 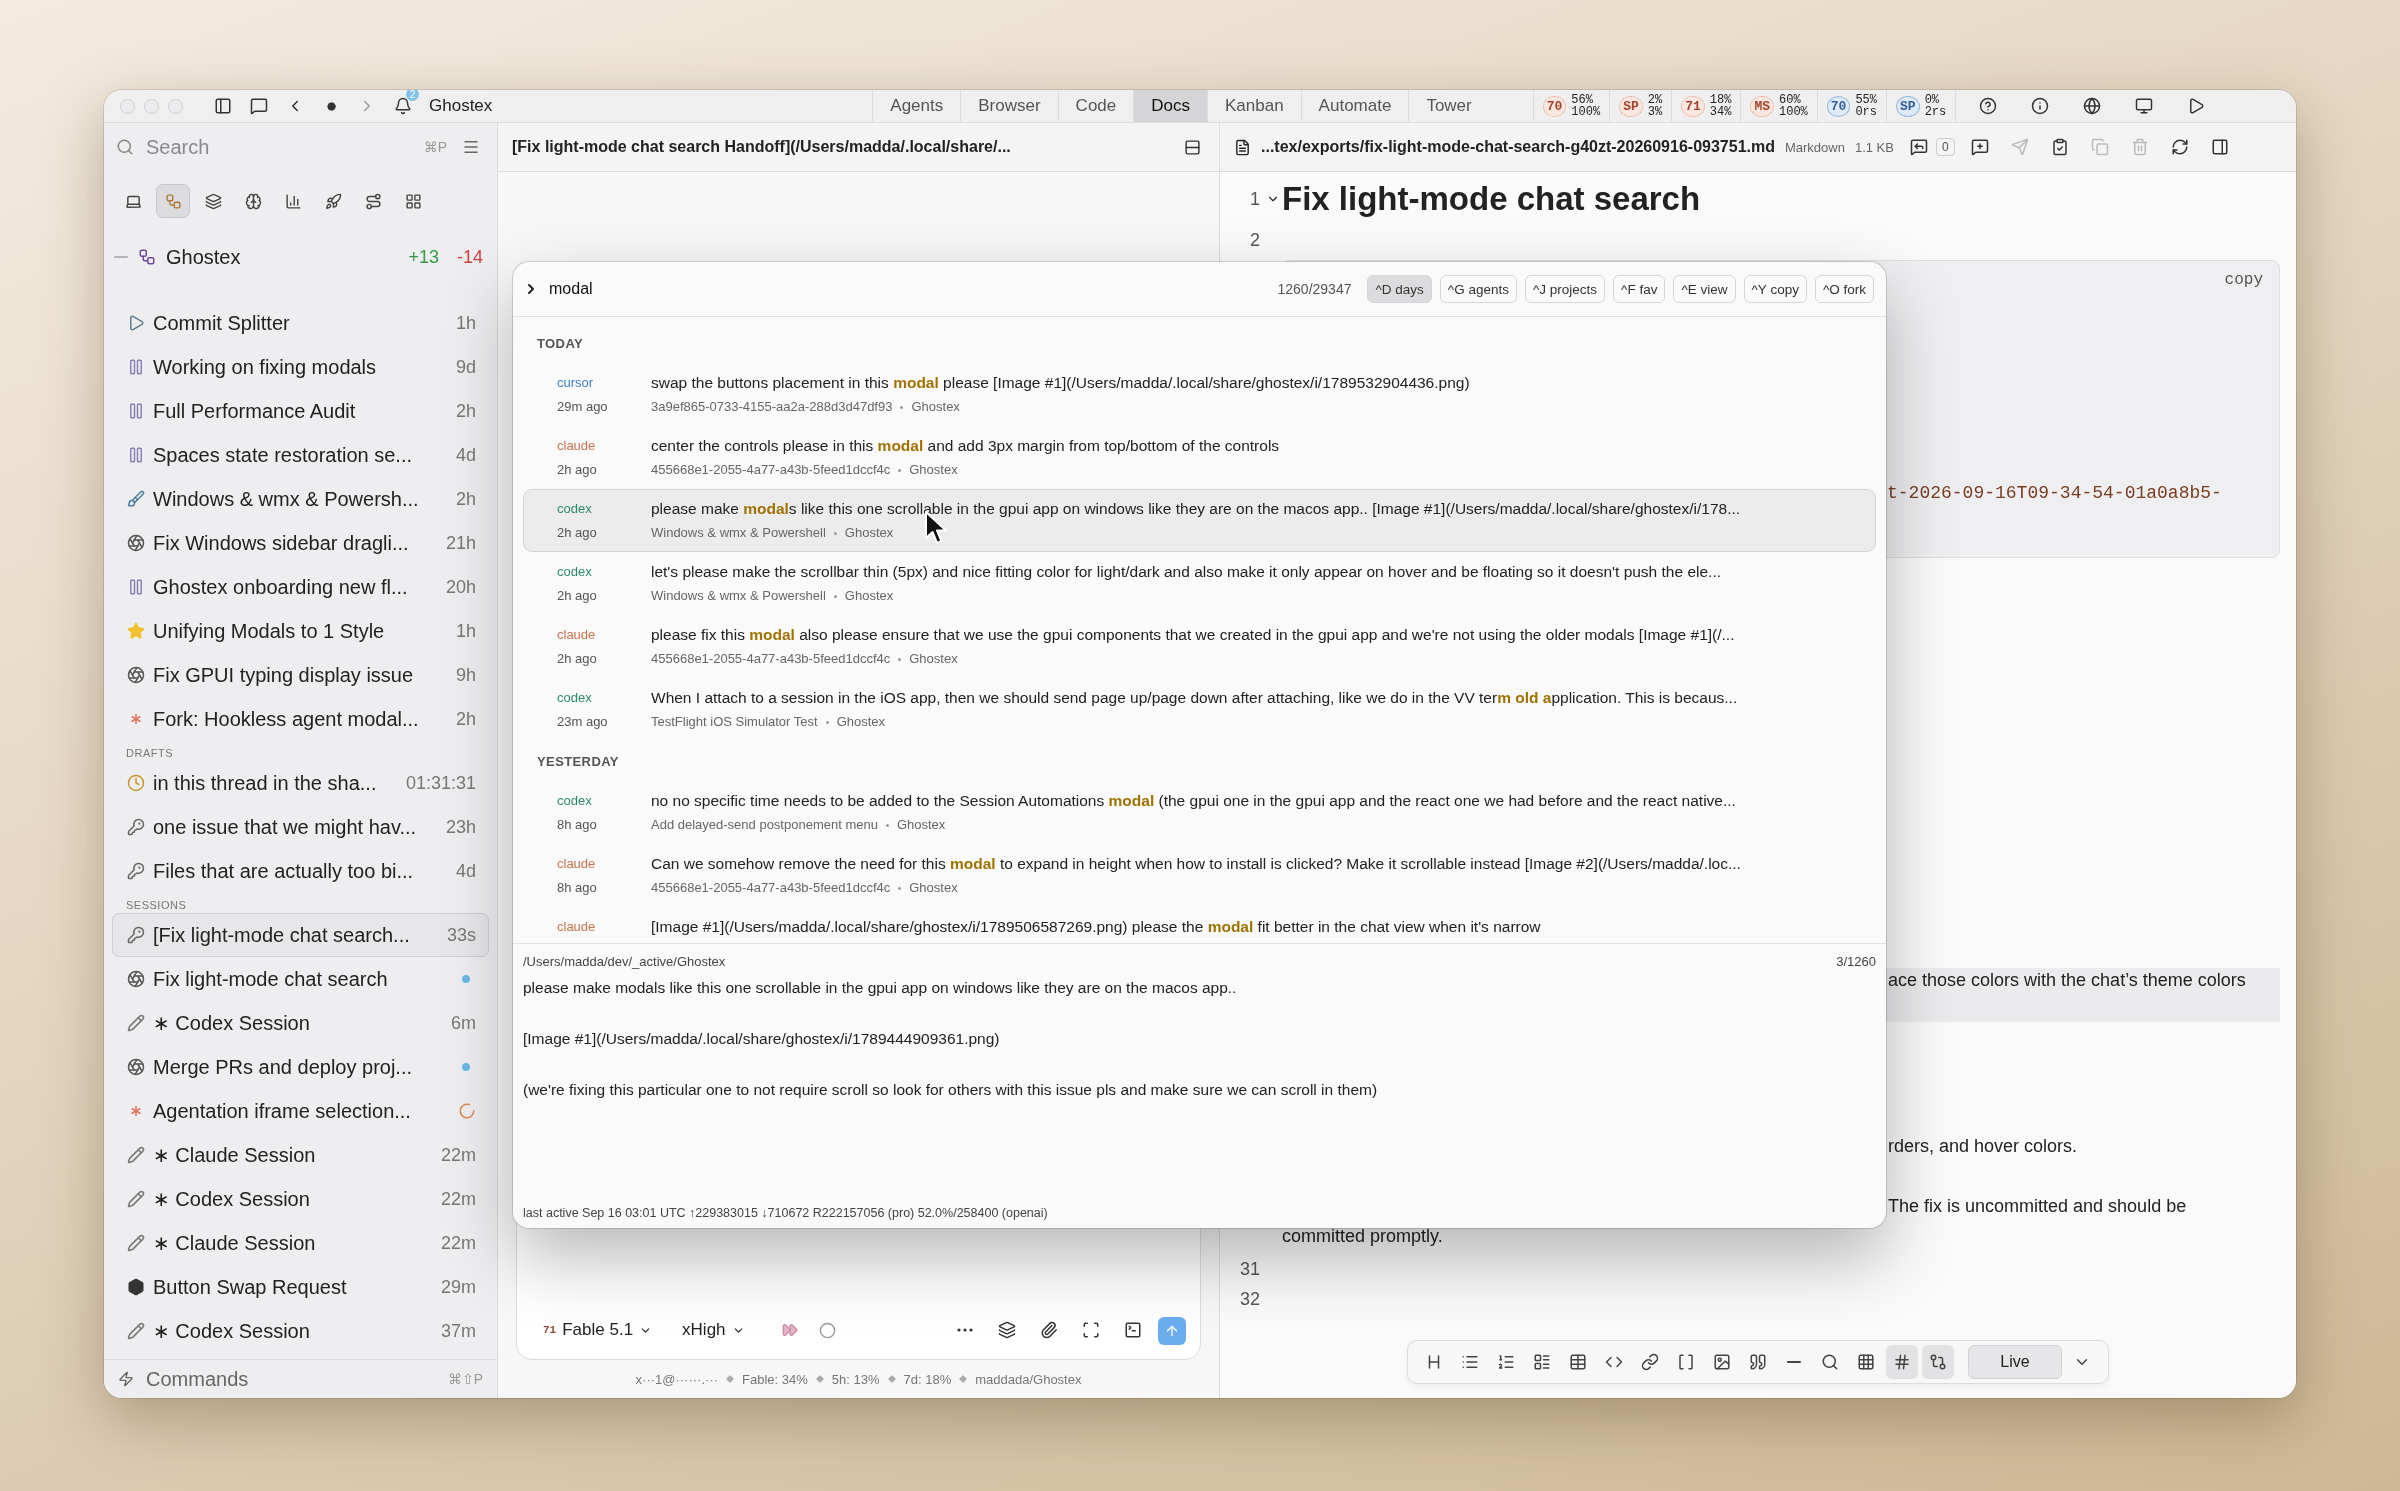 What do you see at coordinates (577, 864) in the screenshot?
I see `agent-label: claude` at bounding box center [577, 864].